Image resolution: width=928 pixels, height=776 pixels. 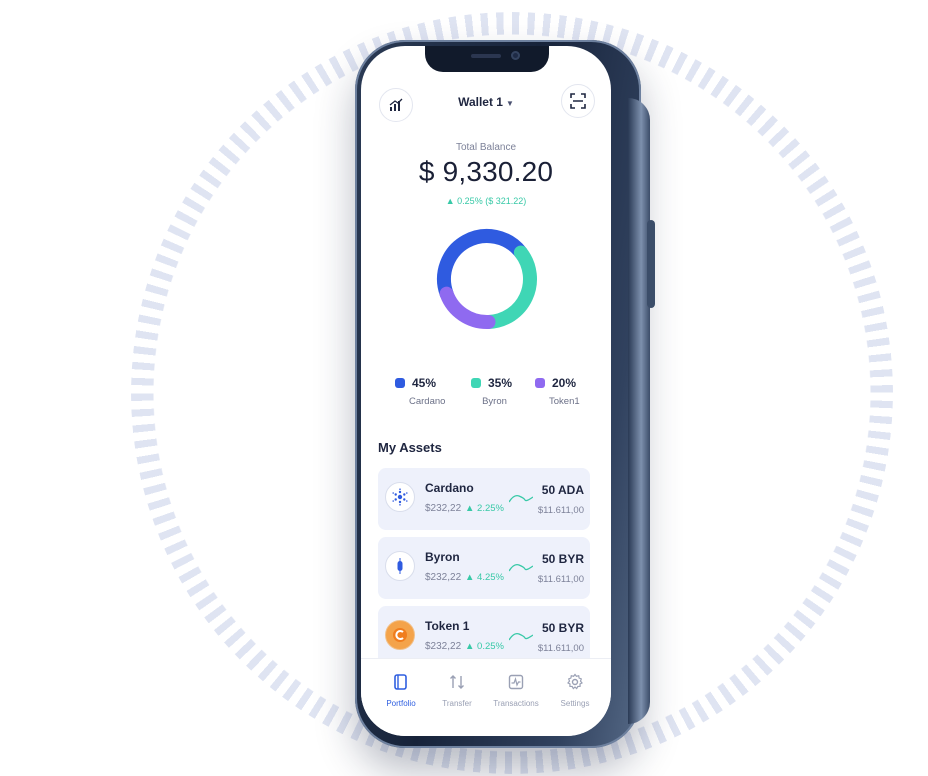 What do you see at coordinates (515, 55) in the screenshot?
I see `front-camera` at bounding box center [515, 55].